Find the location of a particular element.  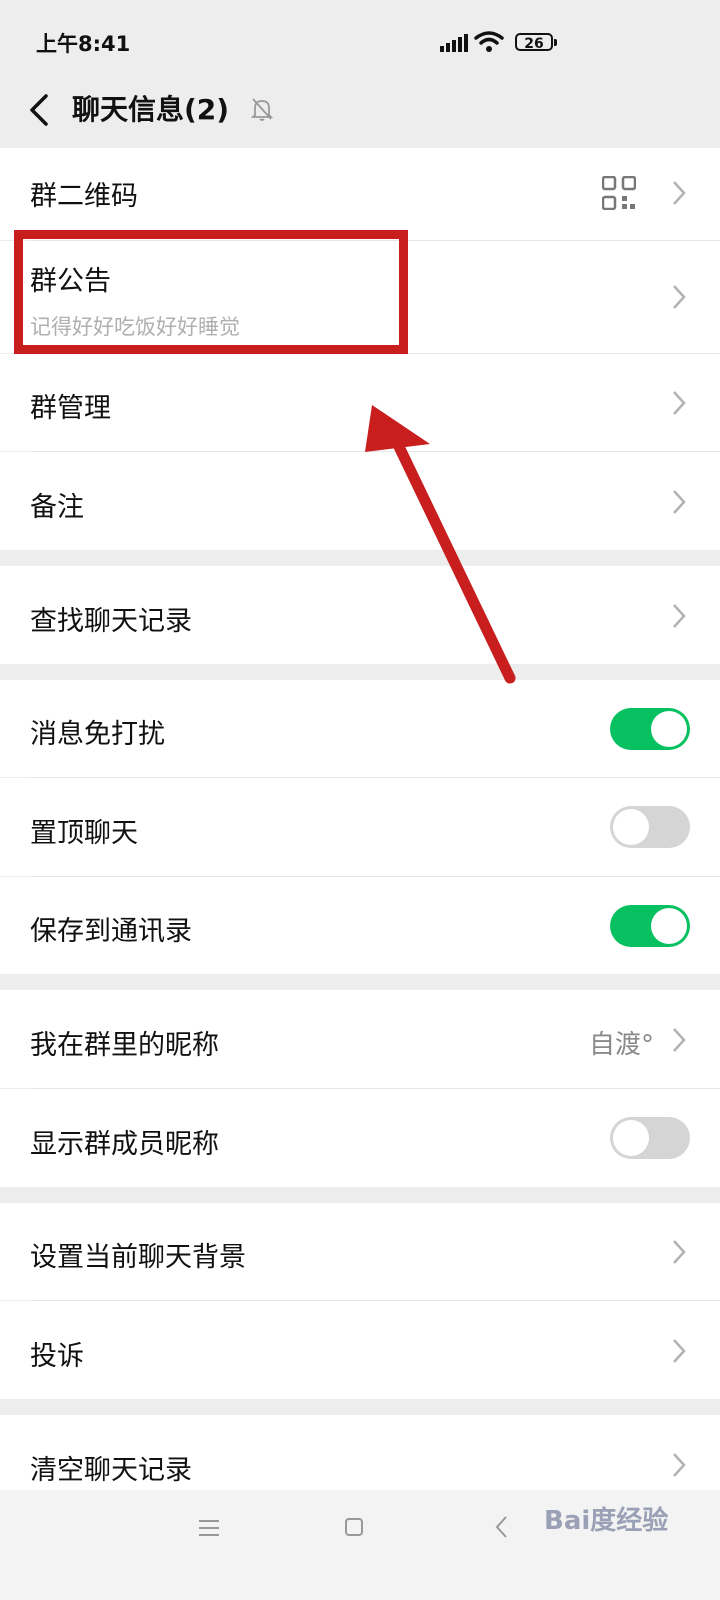

row-group-manage: 群管理 is located at coordinates (360, 402).